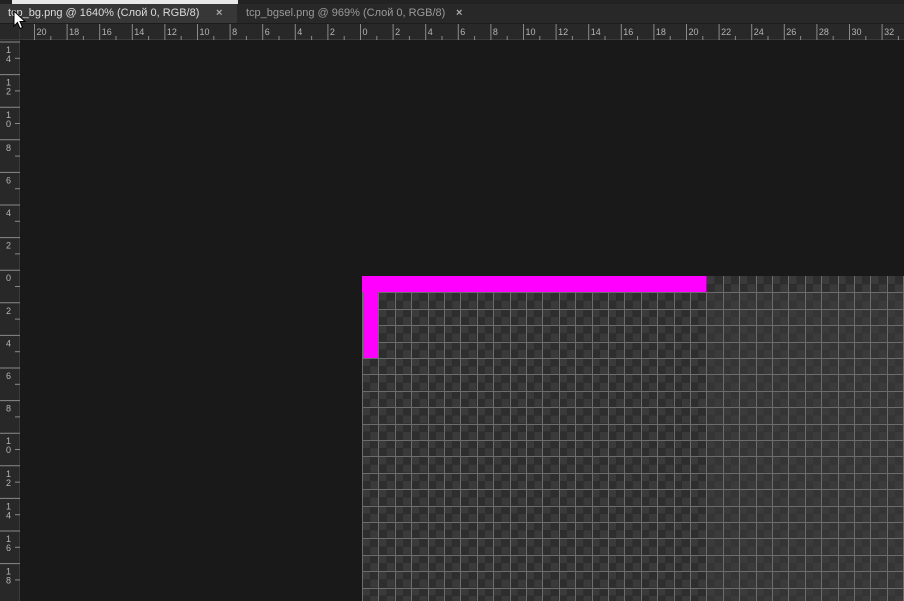  I want to click on vertical-ruler: 14 12 10 8 6 4 2 0 2 4 6 8 10 12 14 16 18, so click(10, 320).